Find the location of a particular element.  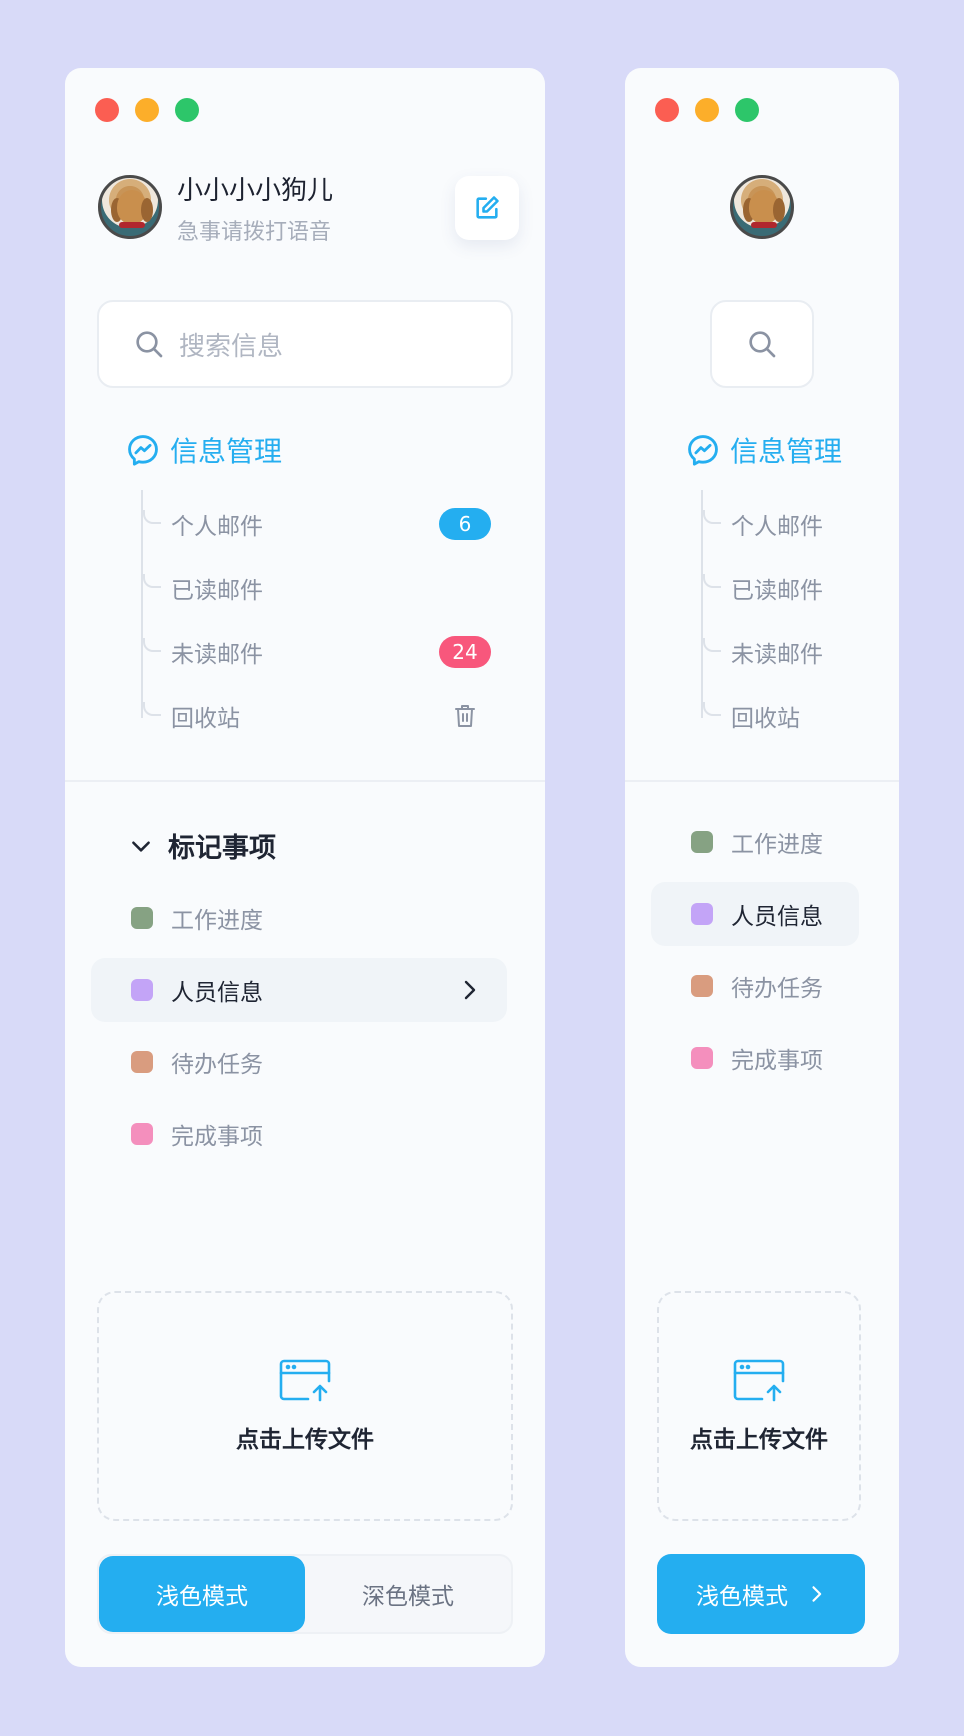

count-badge: 6 is located at coordinates (465, 524).